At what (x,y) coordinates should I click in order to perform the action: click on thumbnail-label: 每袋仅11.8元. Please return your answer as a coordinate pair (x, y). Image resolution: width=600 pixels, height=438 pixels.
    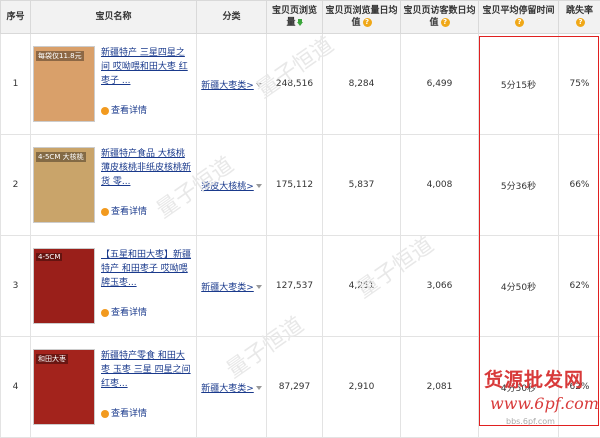
    Looking at the image, I should click on (60, 56).